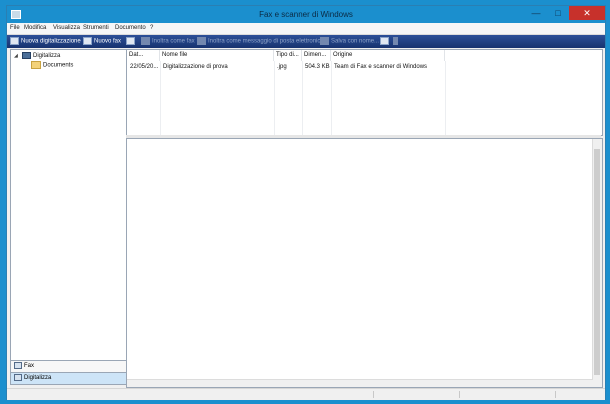 This screenshot has height=404, width=610. Describe the element at coordinates (130, 28) in the screenshot. I see `menu-documento: Documento` at that location.